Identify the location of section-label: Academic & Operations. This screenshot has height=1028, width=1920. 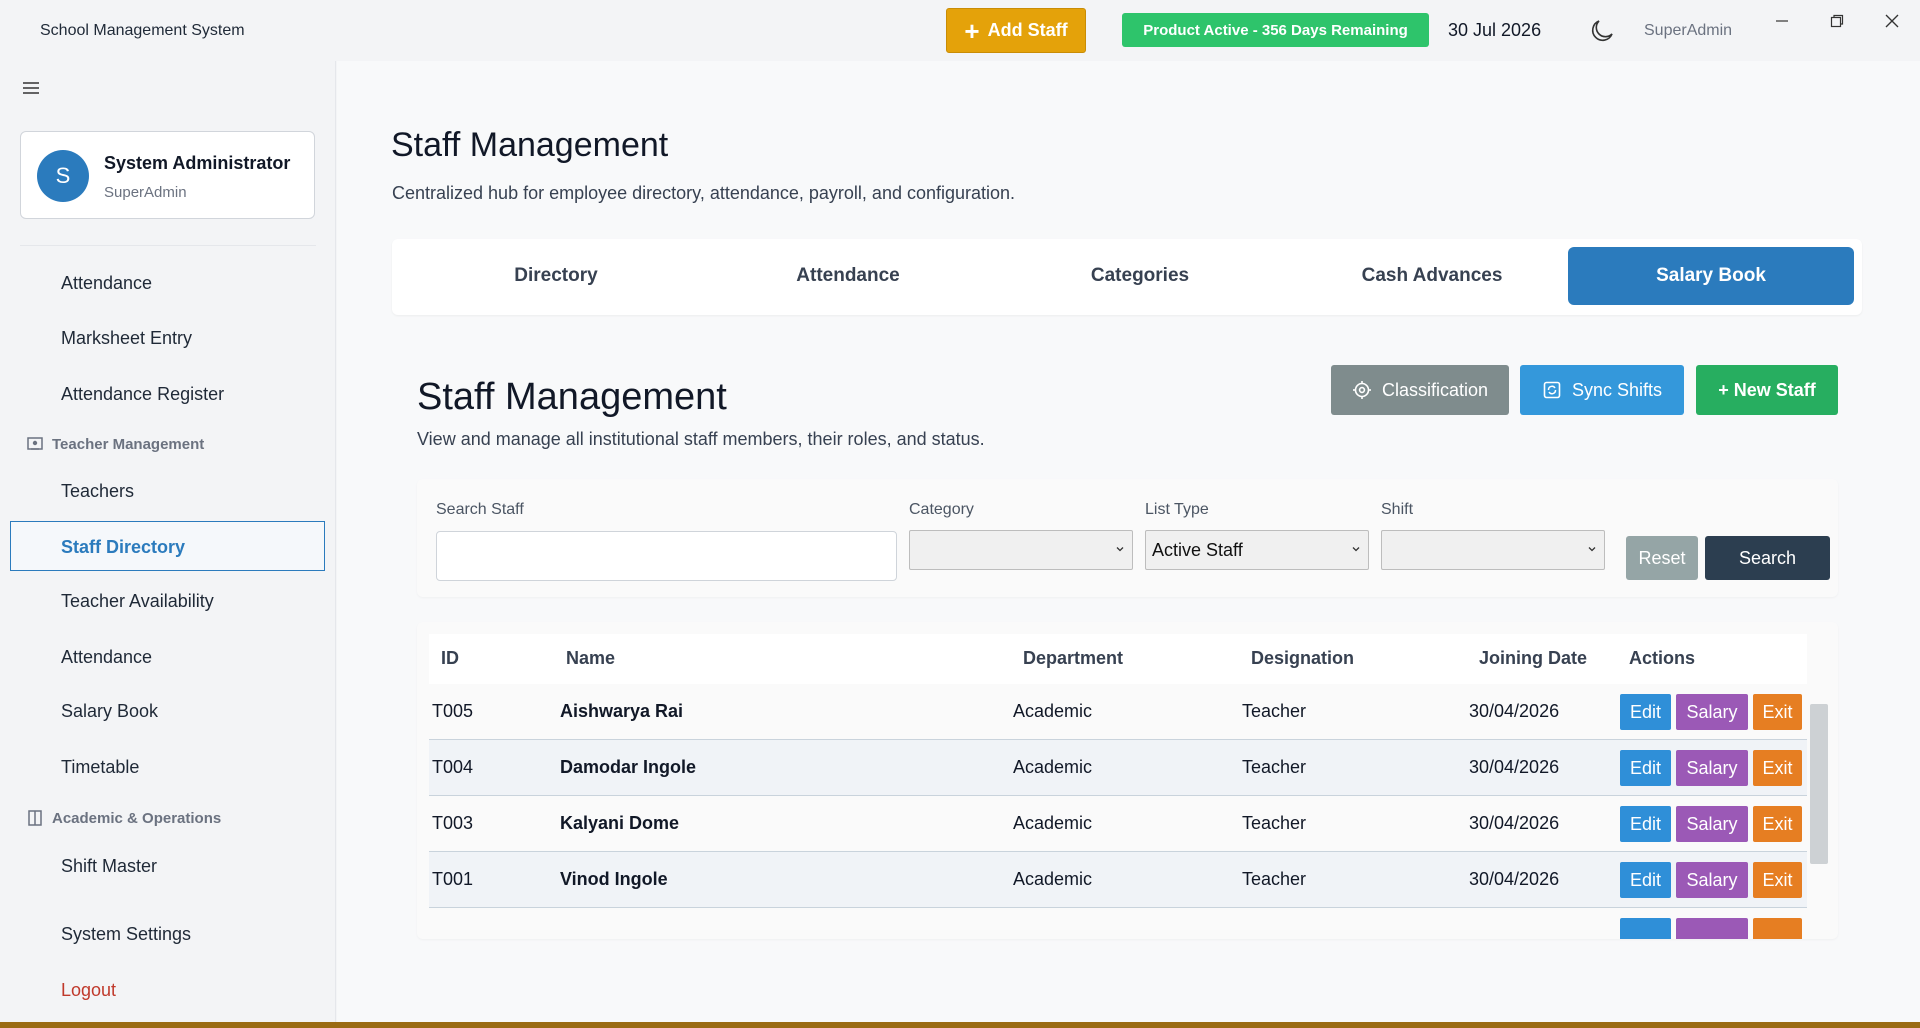
(137, 818).